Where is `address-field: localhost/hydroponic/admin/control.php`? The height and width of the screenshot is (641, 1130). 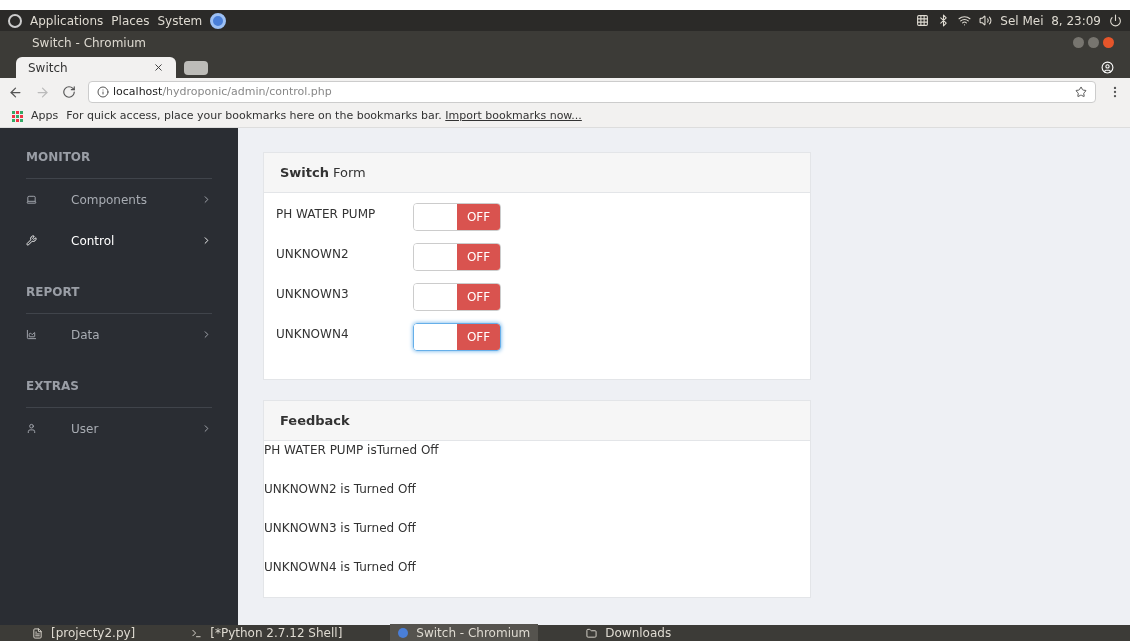
address-field: localhost/hydroponic/admin/control.php is located at coordinates (592, 92).